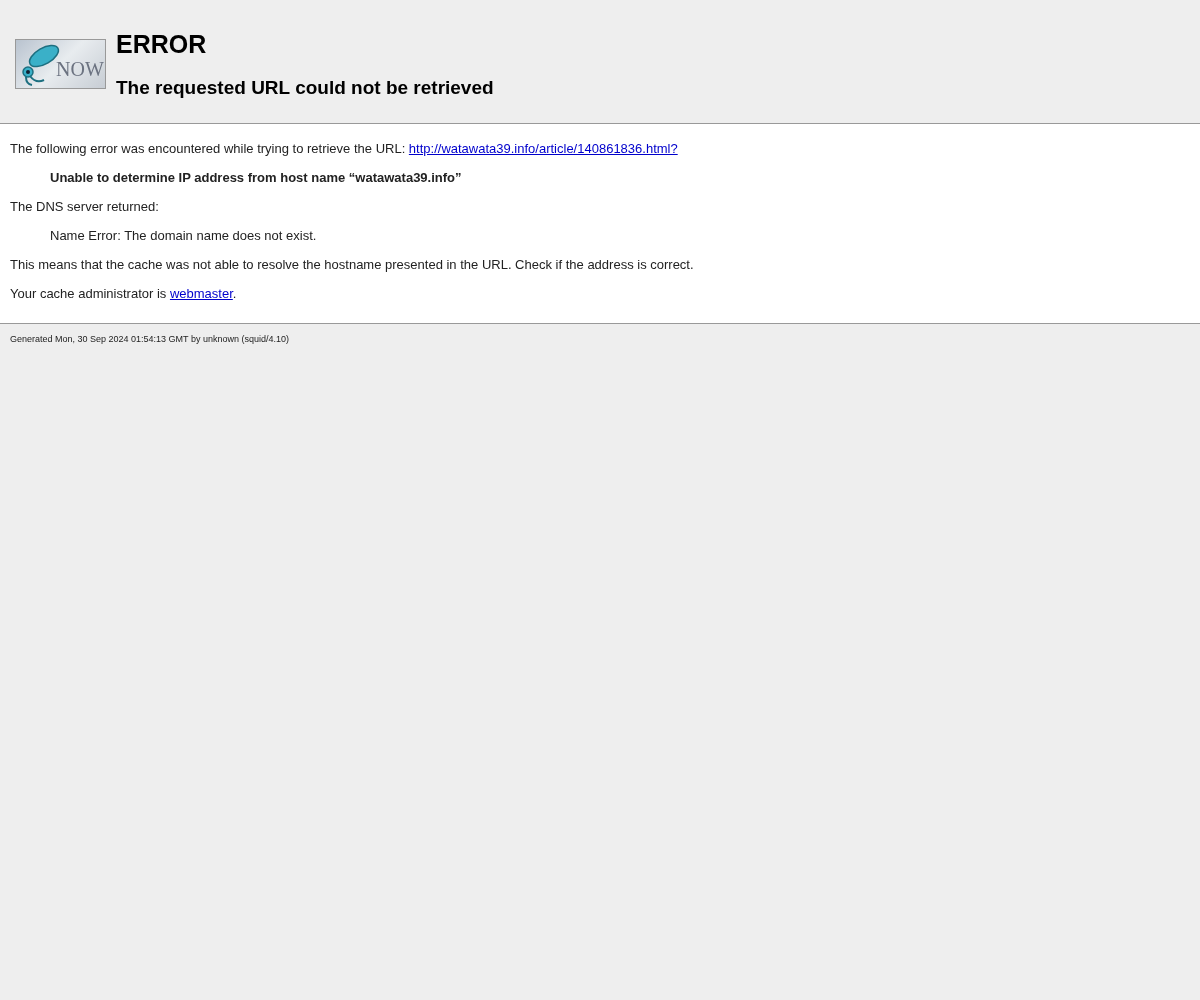 The width and height of the screenshot is (1200, 1000). Describe the element at coordinates (162, 44) in the screenshot. I see `error-title: ERROR` at that location.